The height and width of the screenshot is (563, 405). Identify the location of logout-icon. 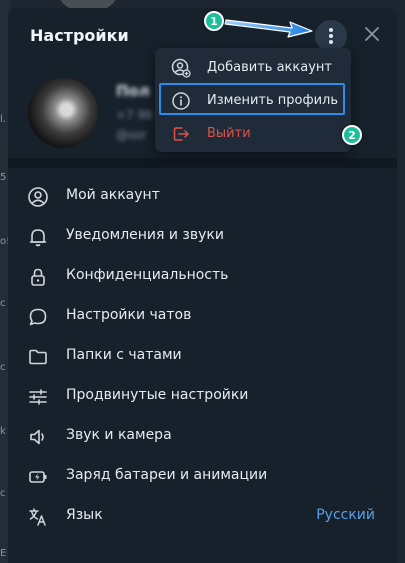
(181, 134).